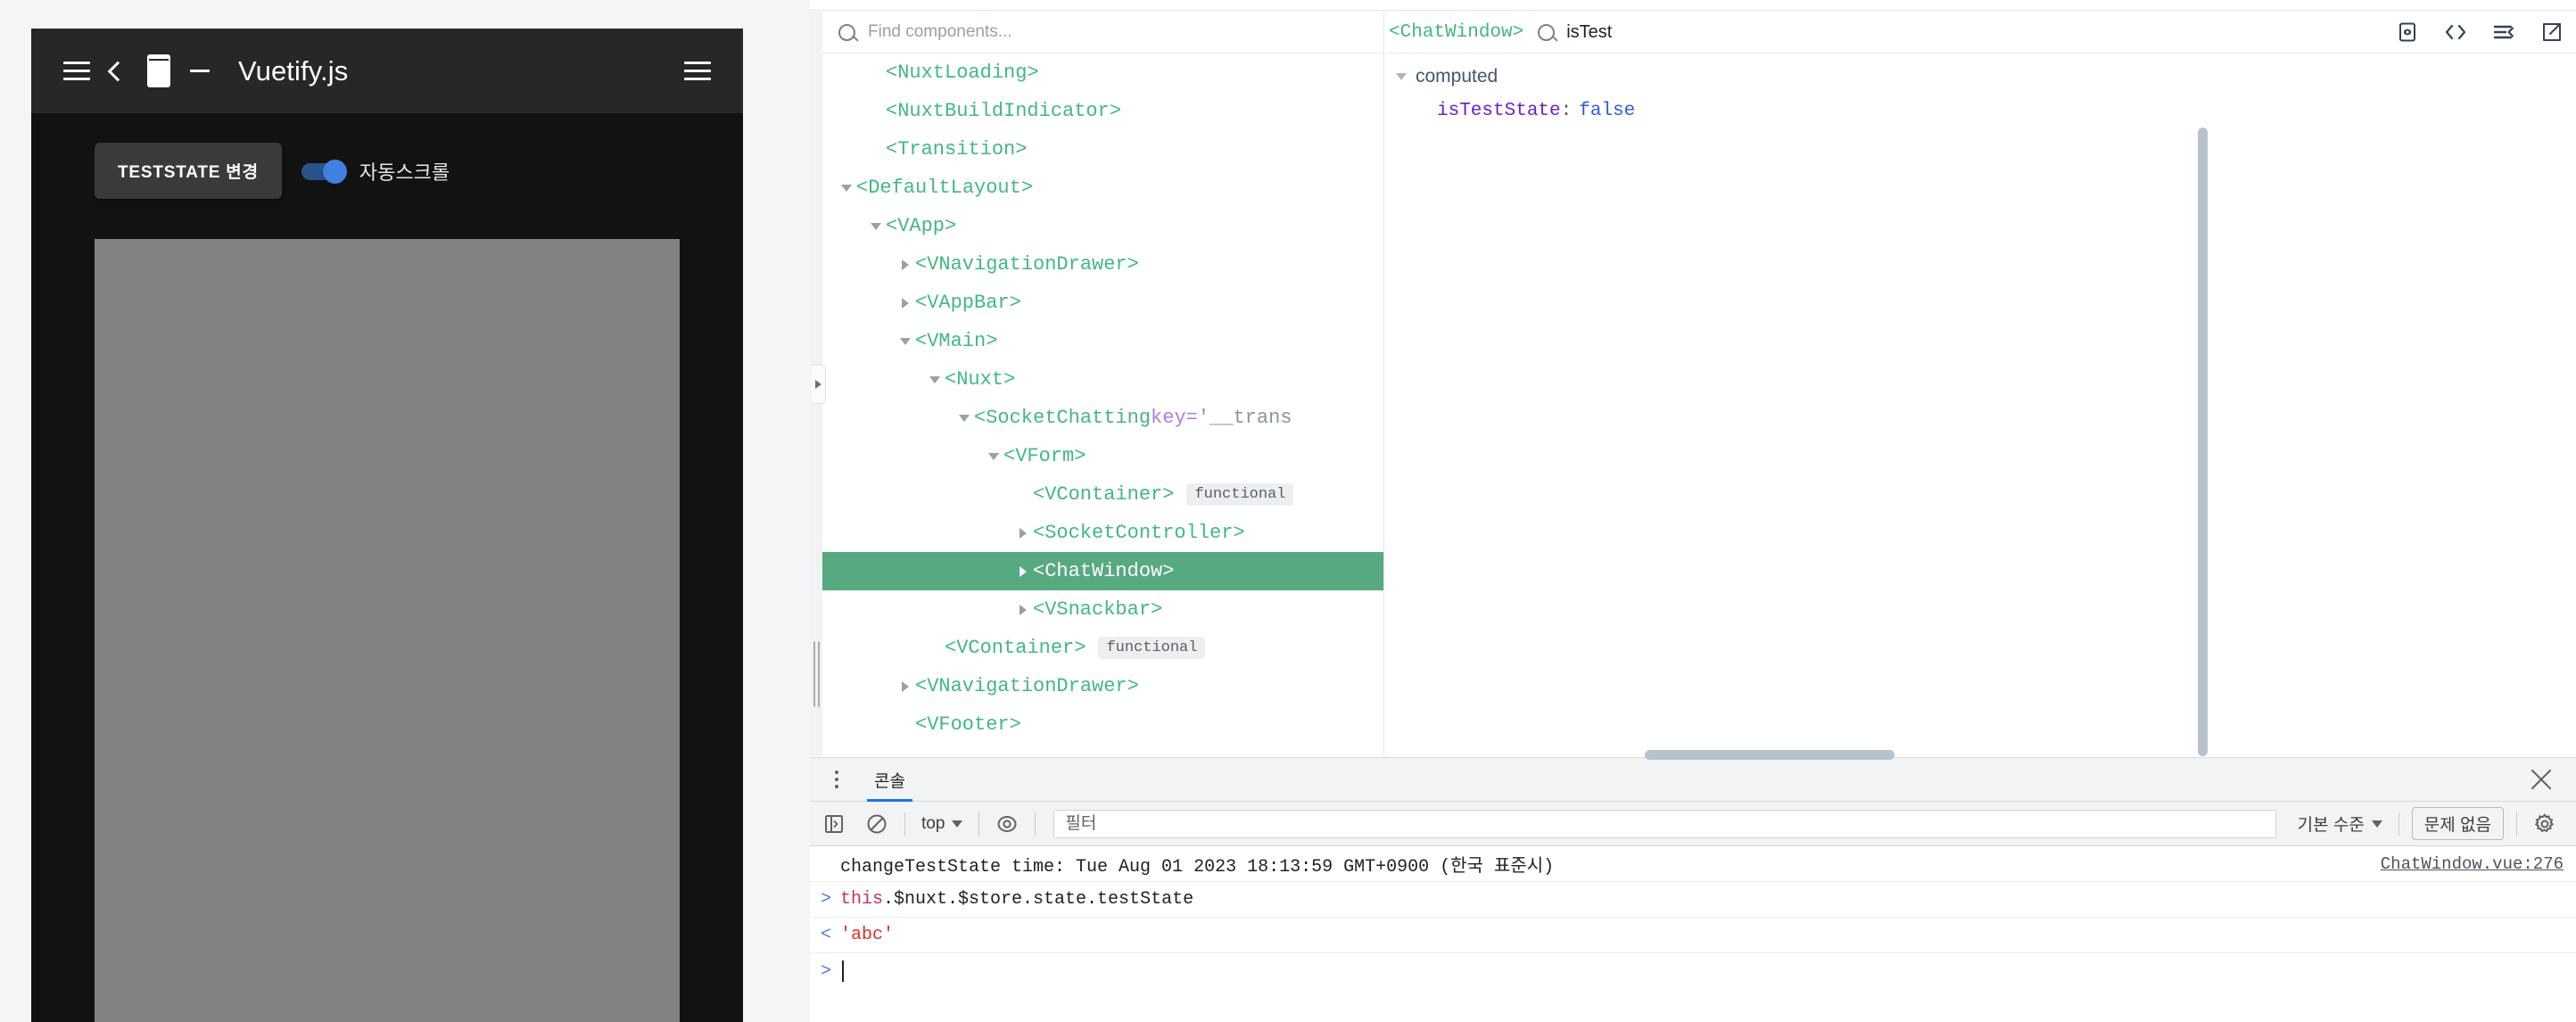 The width and height of the screenshot is (2576, 1022). Describe the element at coordinates (2552, 32) in the screenshot. I see `open-external-icon` at that location.